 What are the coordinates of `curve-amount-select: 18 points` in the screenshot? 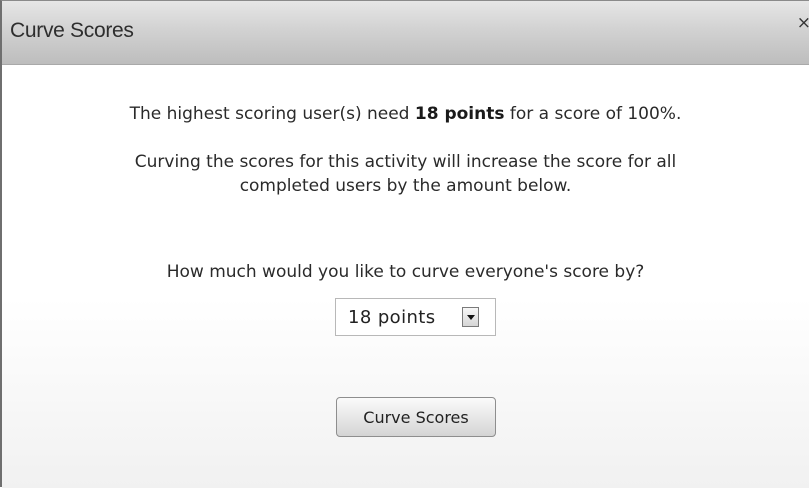 It's located at (415, 317).